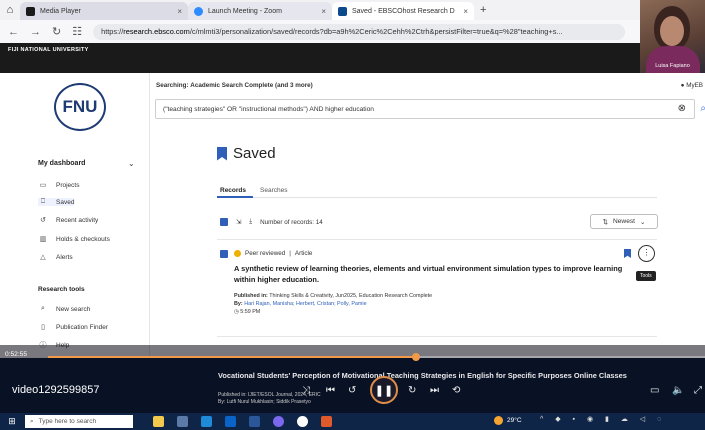  What do you see at coordinates (434, 390) in the screenshot?
I see `next-icon: ⏭` at bounding box center [434, 390].